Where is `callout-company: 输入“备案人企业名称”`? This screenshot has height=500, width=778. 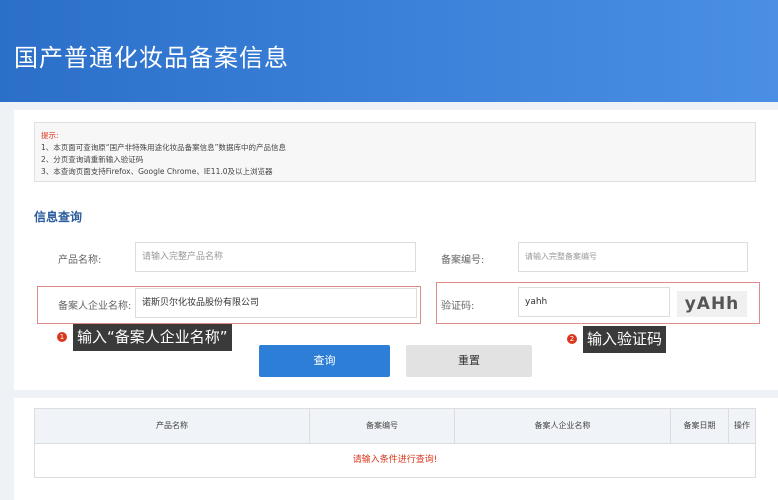 callout-company: 输入“备案人企业名称” is located at coordinates (152, 337).